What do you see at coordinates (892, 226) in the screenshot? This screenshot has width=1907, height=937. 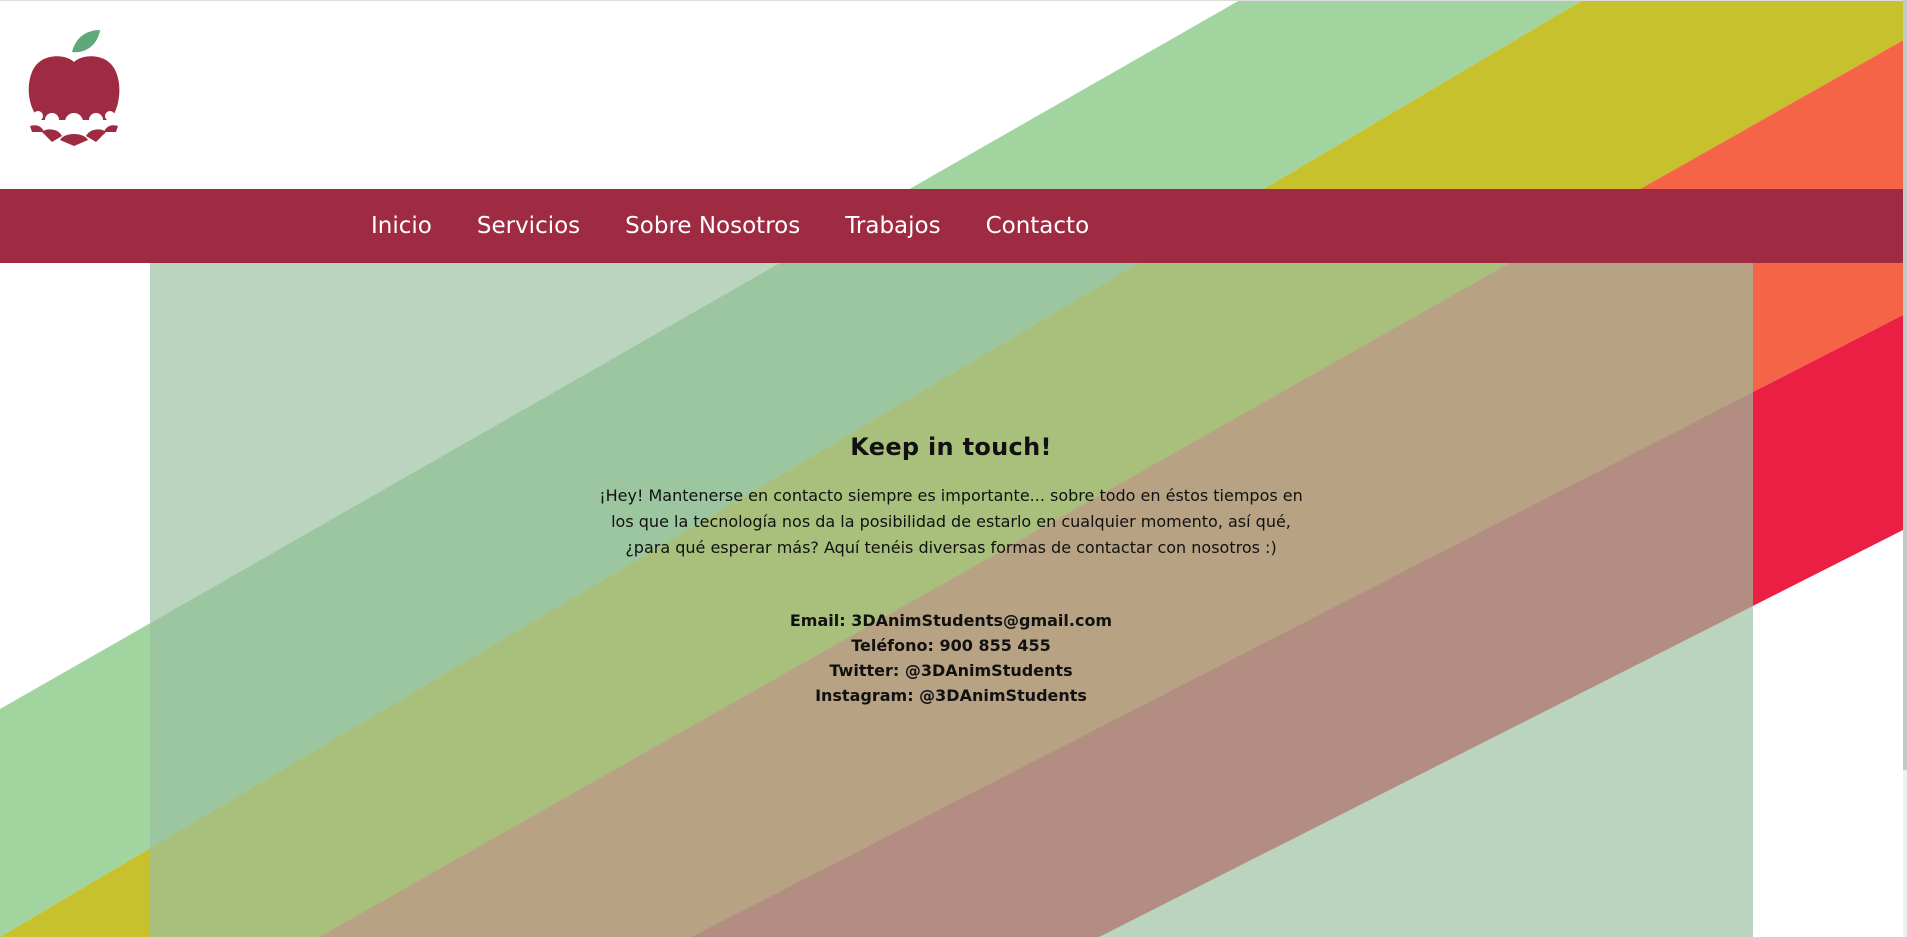 I see `nav-item-trabajos: Trabajos` at bounding box center [892, 226].